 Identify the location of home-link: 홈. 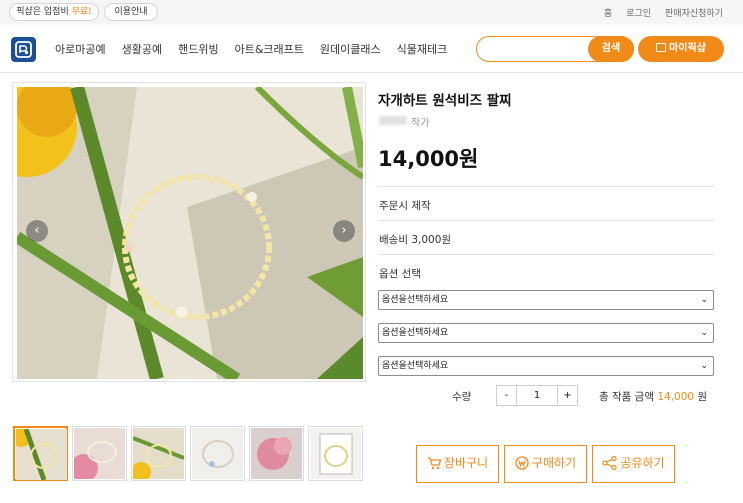
(608, 12).